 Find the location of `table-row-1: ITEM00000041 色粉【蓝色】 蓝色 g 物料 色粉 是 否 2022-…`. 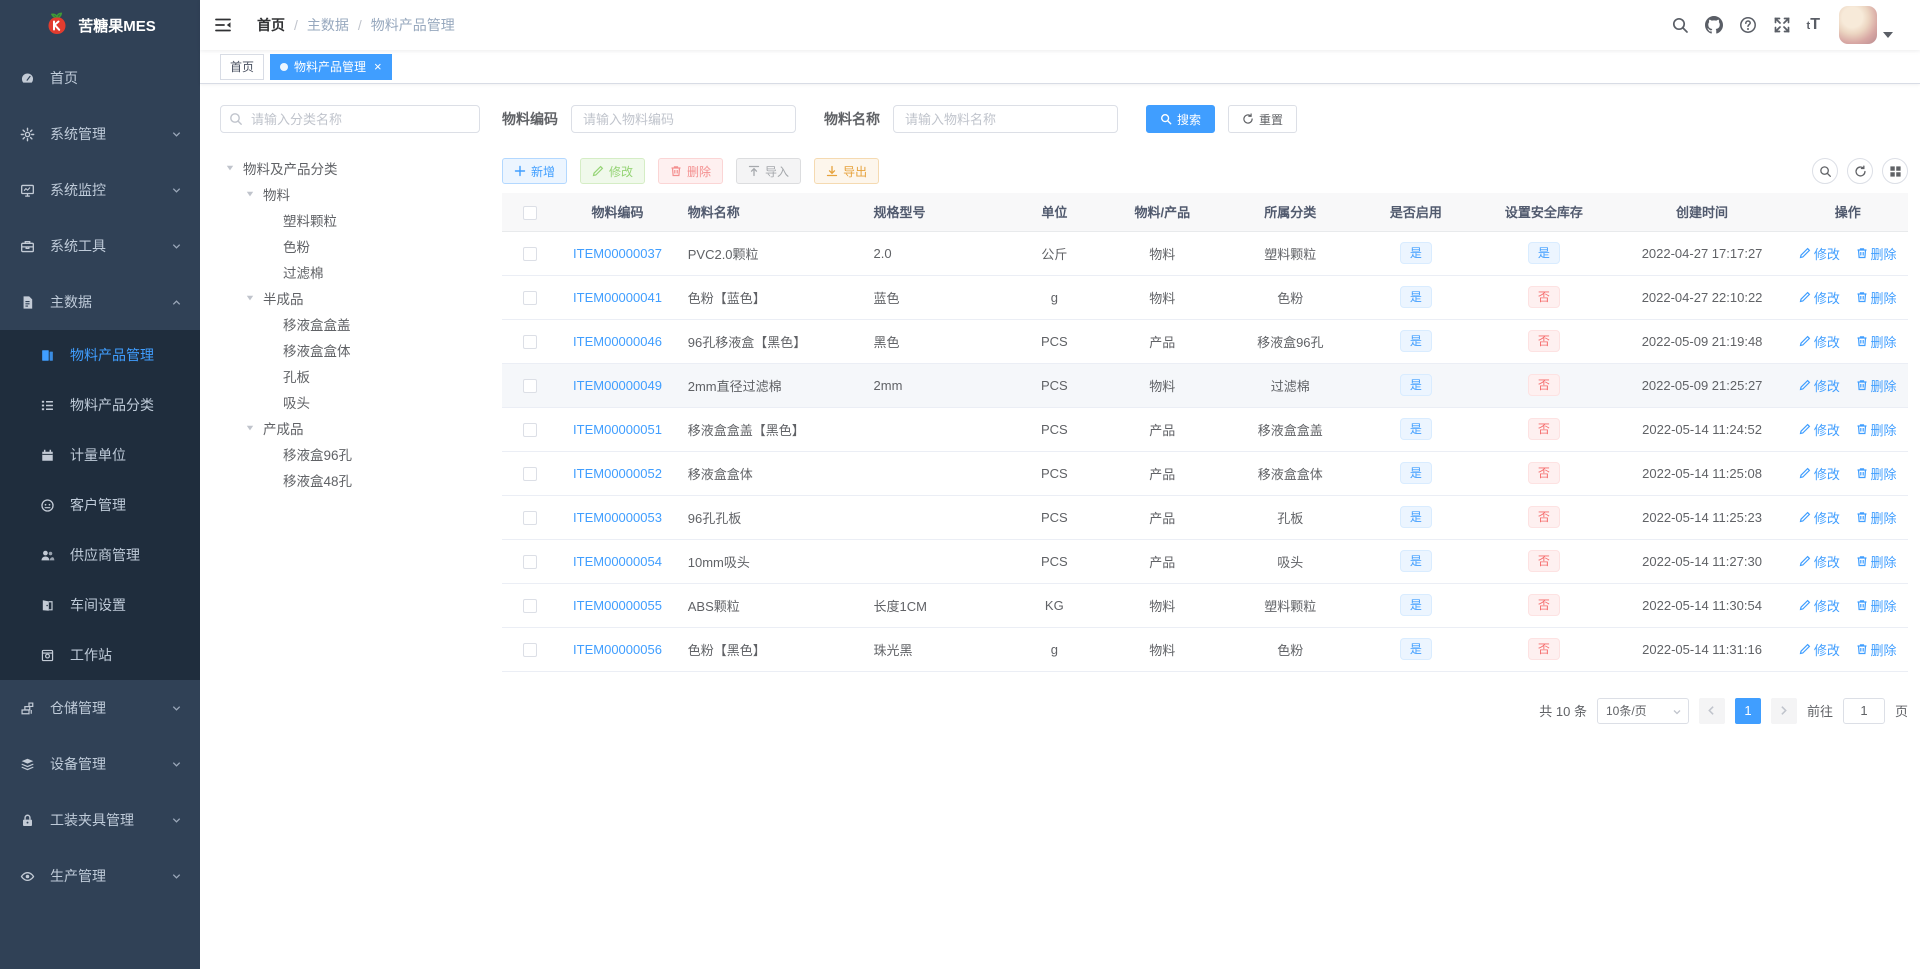

table-row-1: ITEM00000041 色粉【蓝色】 蓝色 g 物料 色粉 是 否 2022-… is located at coordinates (1205, 297).